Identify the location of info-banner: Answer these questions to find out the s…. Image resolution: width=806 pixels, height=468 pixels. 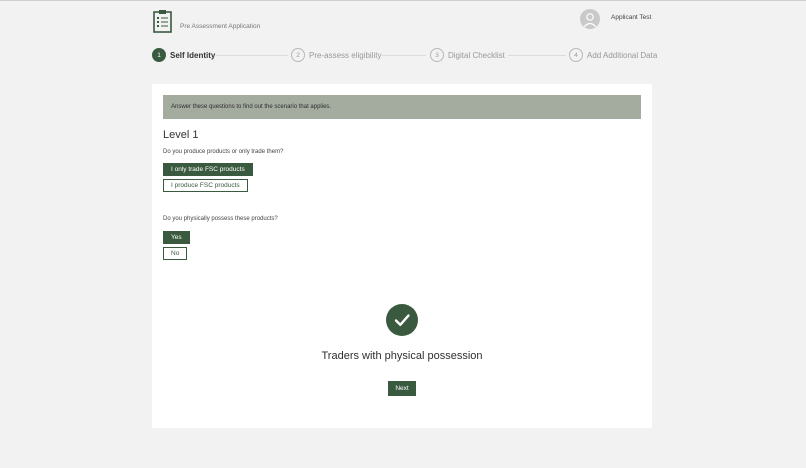
(402, 107).